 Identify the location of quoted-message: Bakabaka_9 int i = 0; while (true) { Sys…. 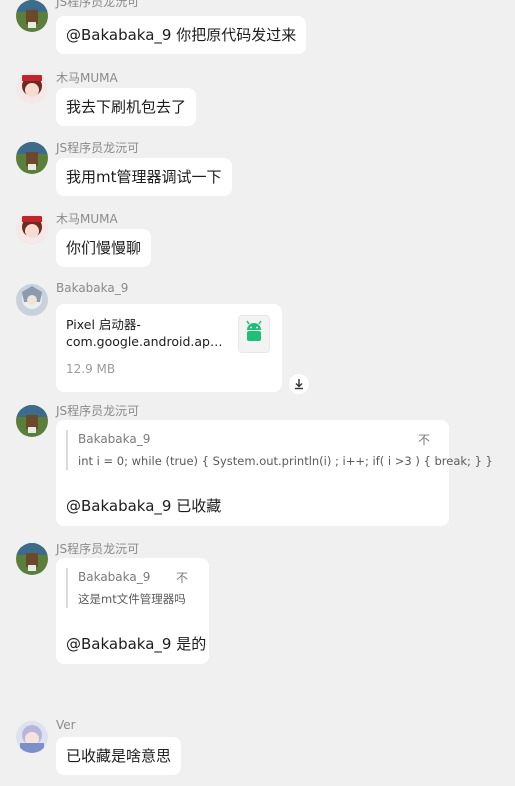
(279, 450).